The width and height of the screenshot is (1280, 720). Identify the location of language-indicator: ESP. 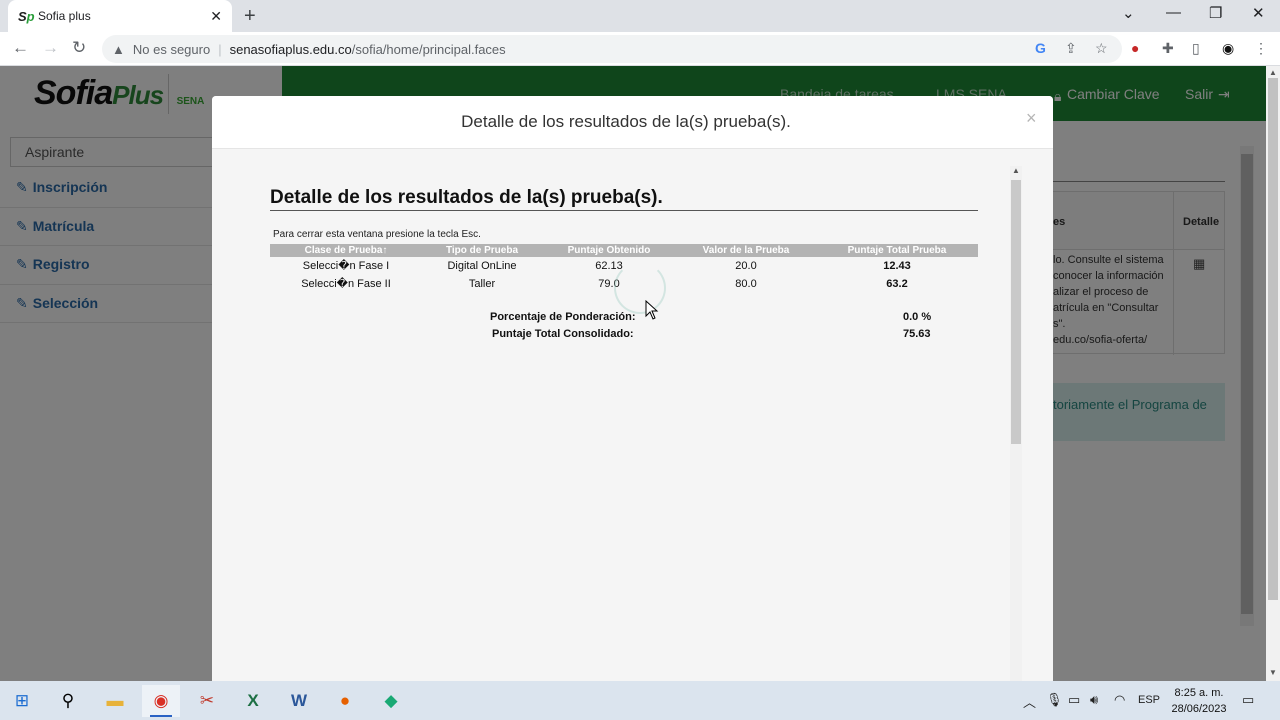
(1149, 700).